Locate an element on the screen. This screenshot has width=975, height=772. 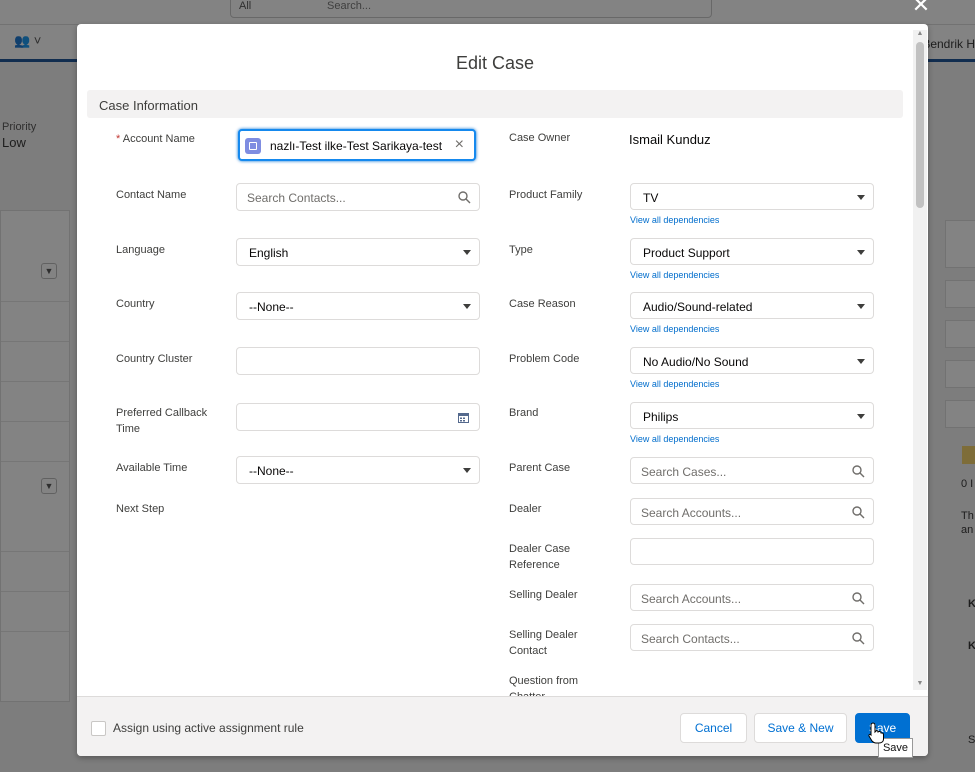
available-time-value: --None-- is located at coordinates (271, 471).